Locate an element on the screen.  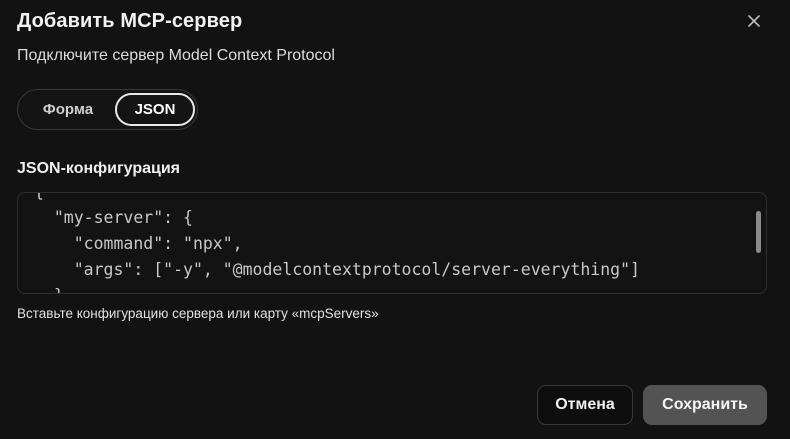
mode-option-form: Форма is located at coordinates (68, 109).